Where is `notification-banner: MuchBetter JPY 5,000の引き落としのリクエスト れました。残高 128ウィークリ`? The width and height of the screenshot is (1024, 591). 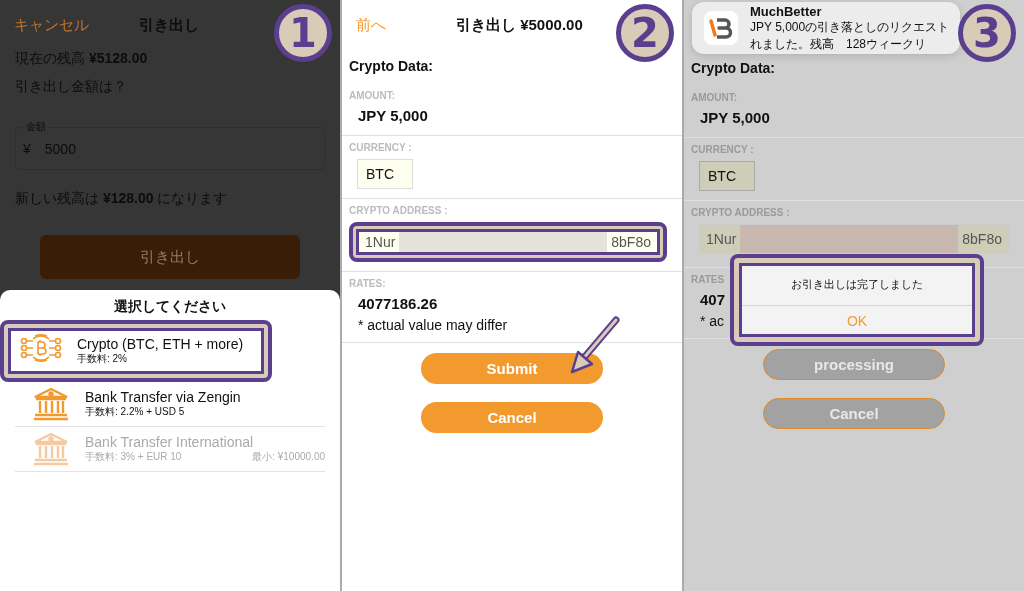
notification-banner: MuchBetter JPY 5,000の引き落としのリクエスト れました。残高 128ウィークリ is located at coordinates (826, 28).